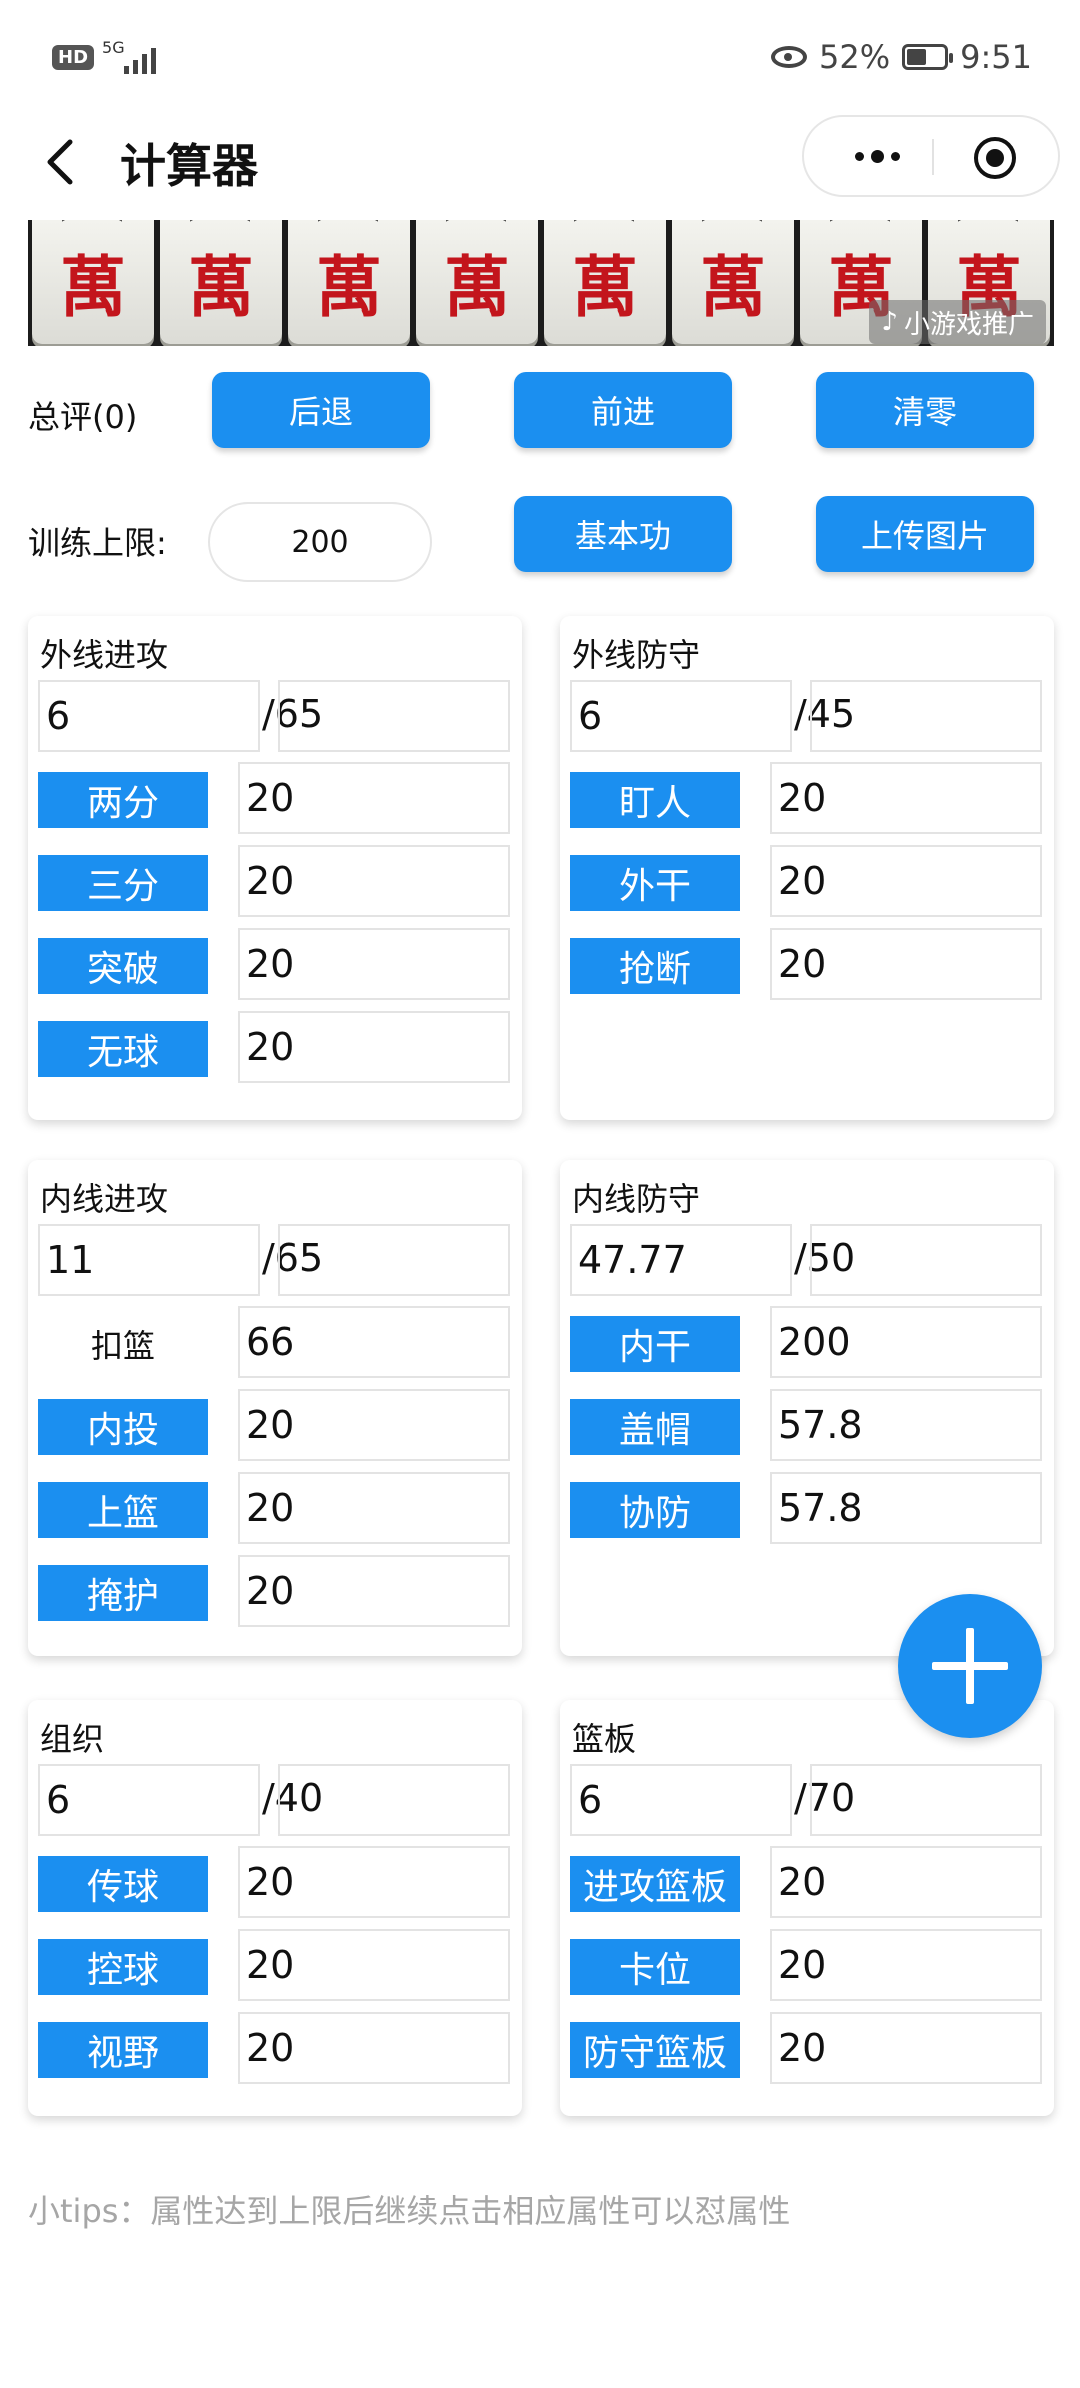  I want to click on card-title: 篮板, so click(604, 1739).